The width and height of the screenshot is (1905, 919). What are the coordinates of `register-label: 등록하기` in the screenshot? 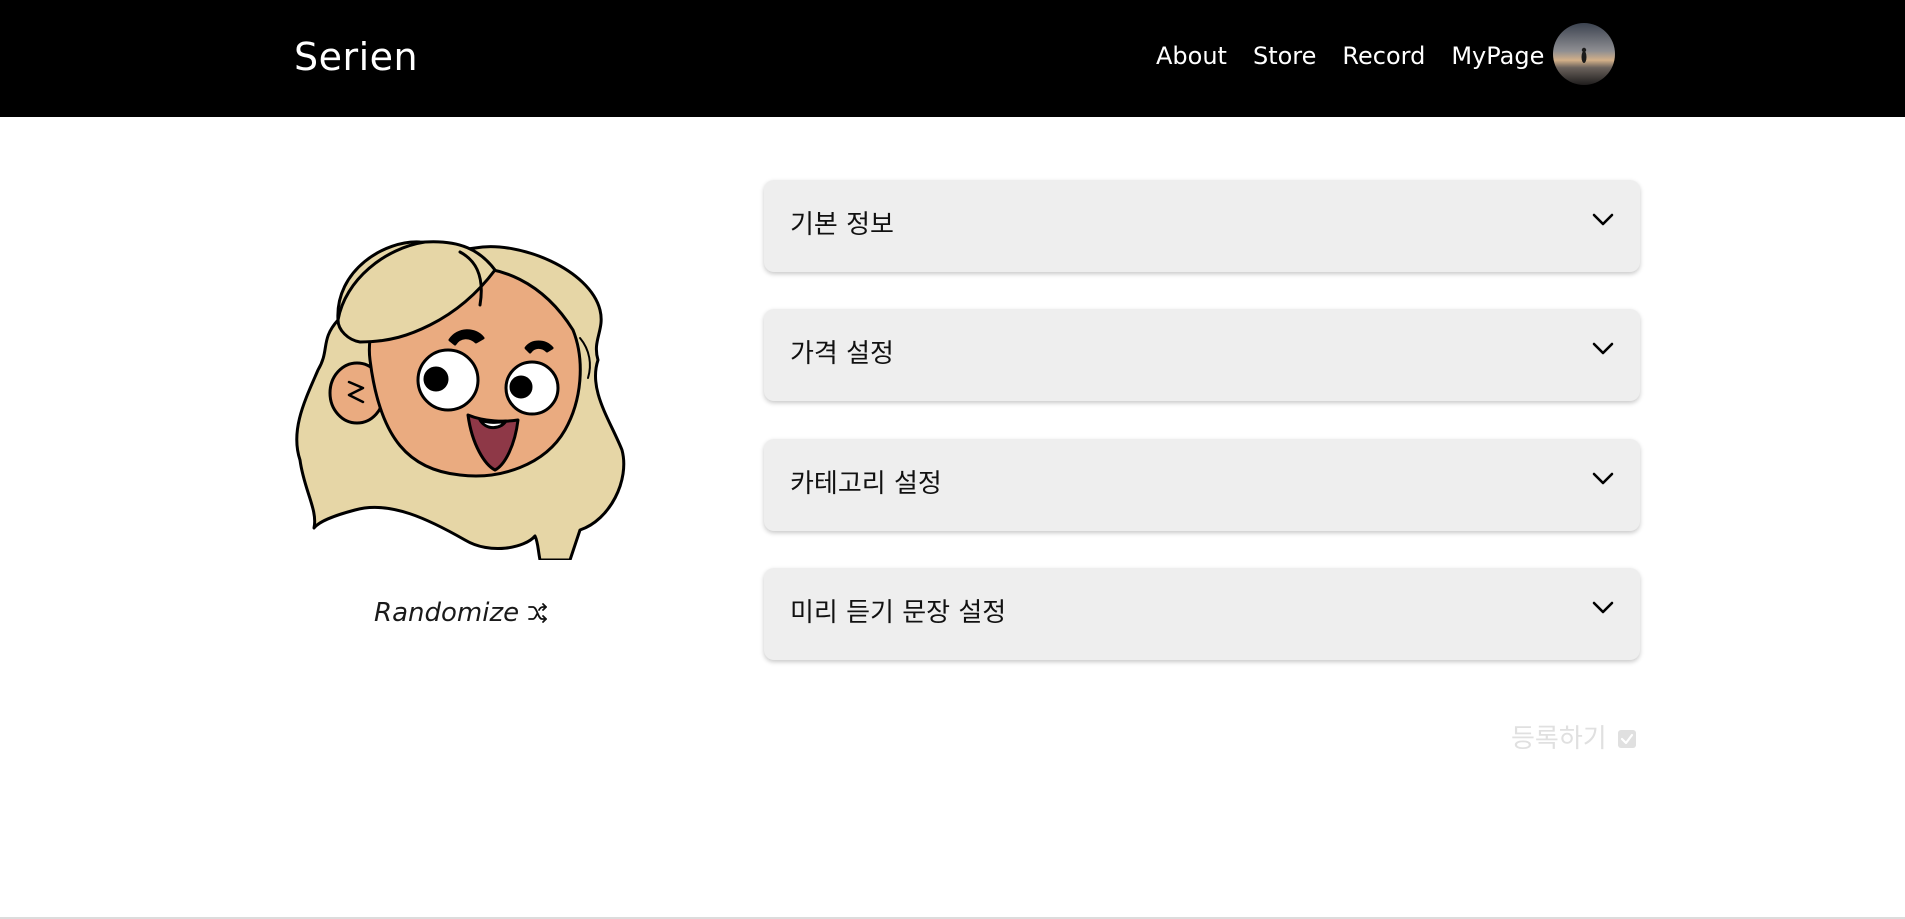 It's located at (1559, 739).